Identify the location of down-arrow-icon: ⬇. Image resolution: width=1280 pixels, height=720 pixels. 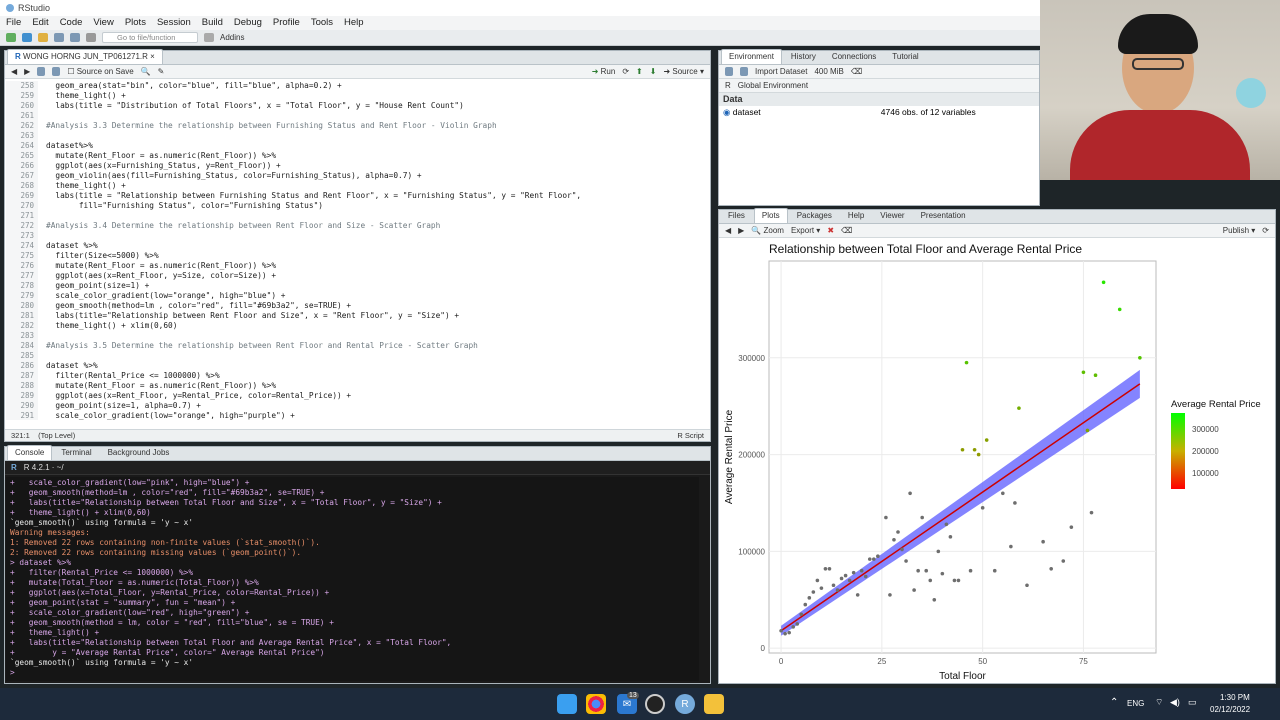
(653, 71).